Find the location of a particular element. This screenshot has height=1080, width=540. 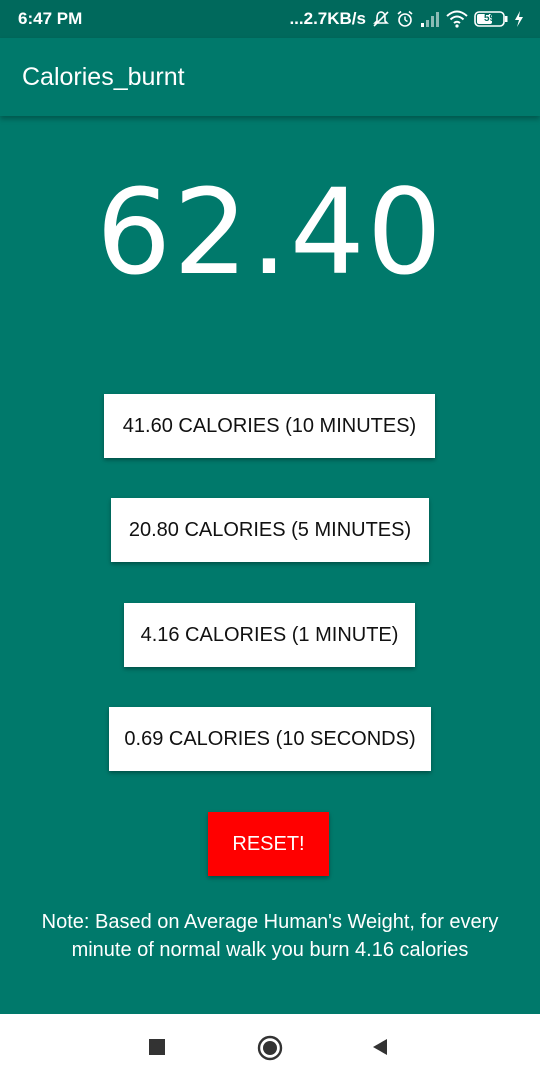

status-time: 6:47 PM is located at coordinates (50, 18).